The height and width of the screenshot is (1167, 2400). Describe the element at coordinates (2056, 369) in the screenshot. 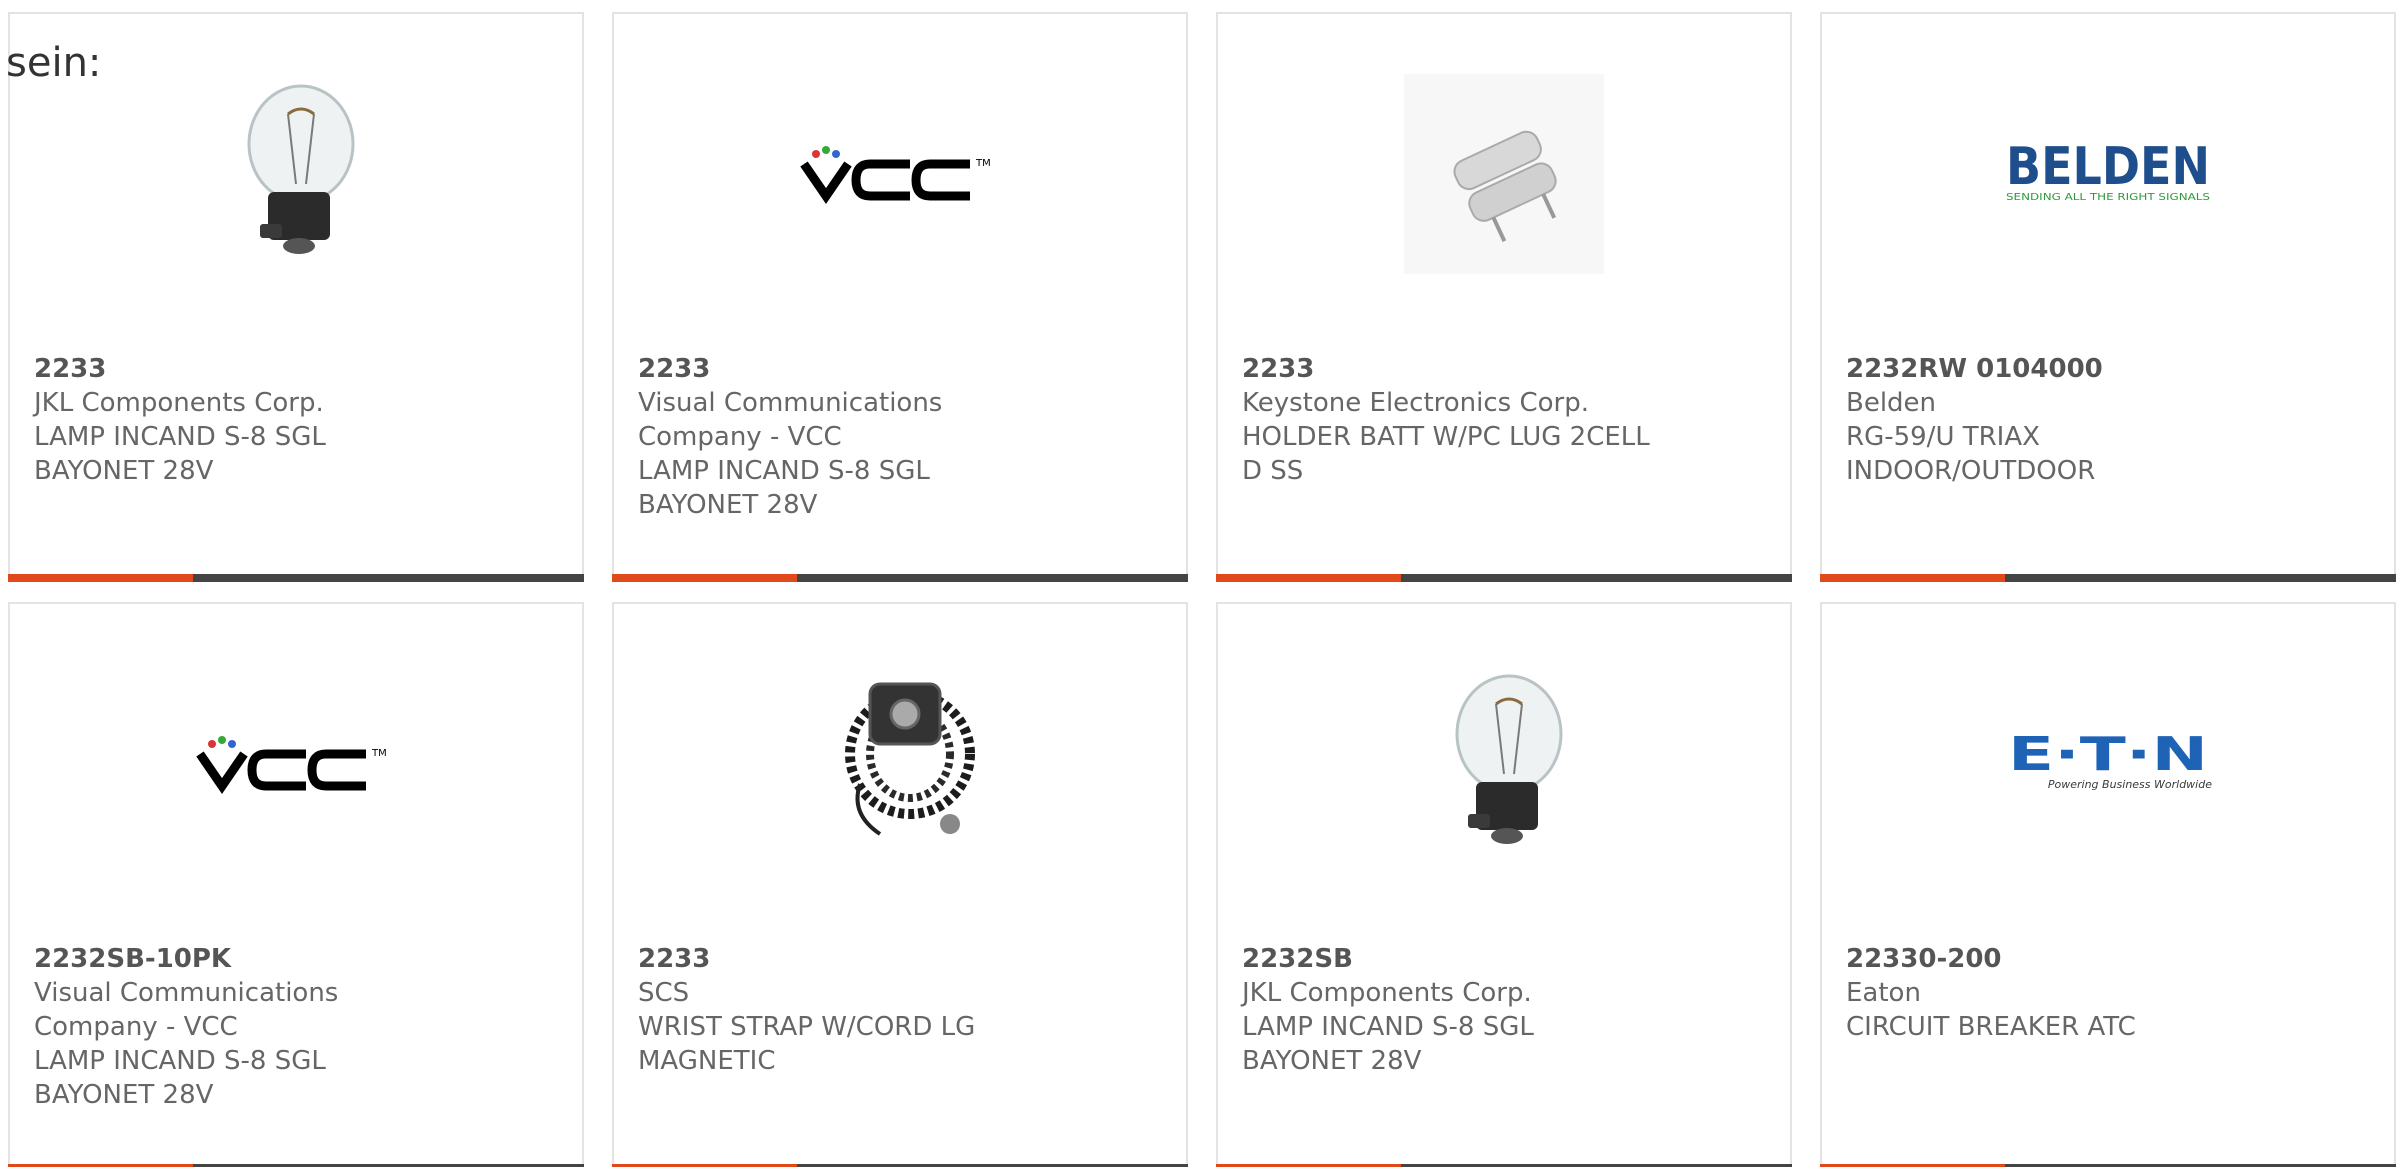

I see `part-number: 2232RW 0104000` at that location.